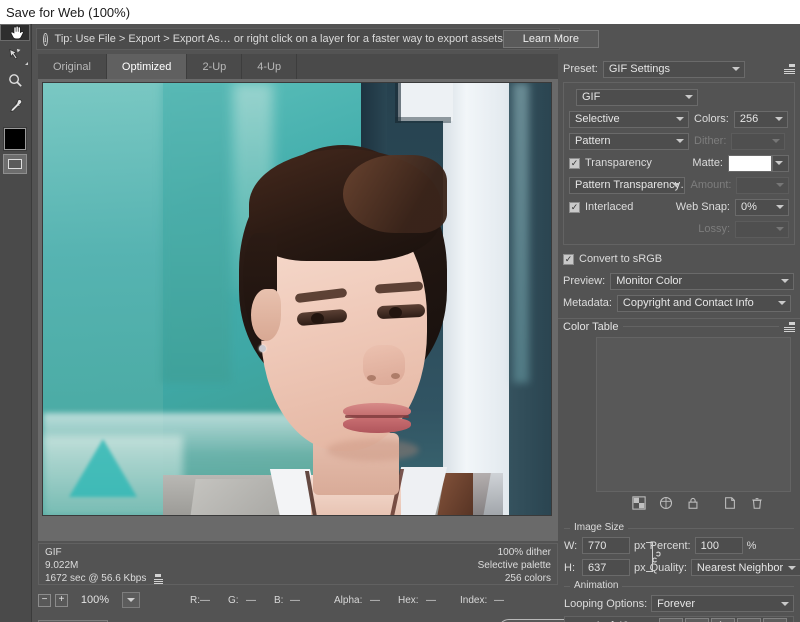 The image size is (800, 622). What do you see at coordinates (749, 119) in the screenshot?
I see `colors-value: 256` at bounding box center [749, 119].